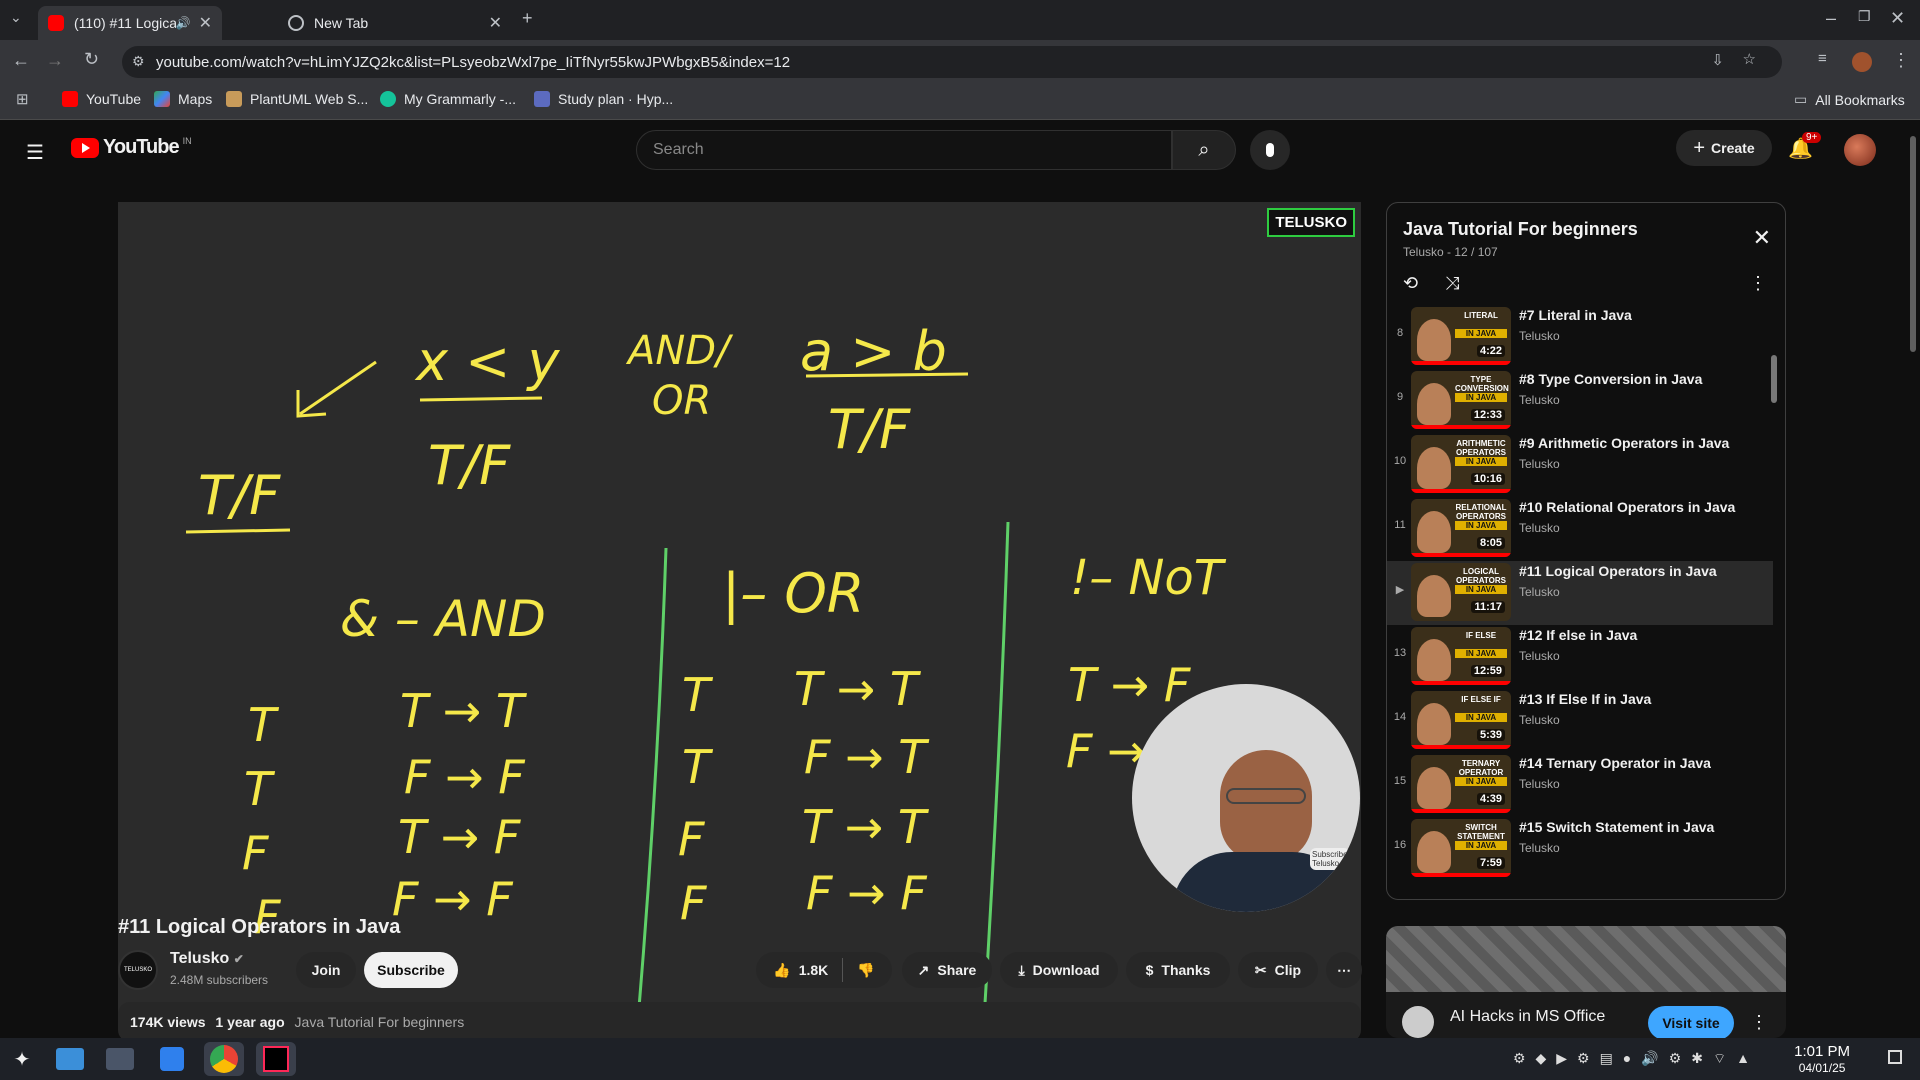 This screenshot has width=1920, height=1080. Describe the element at coordinates (1059, 970) in the screenshot. I see `download-button: ⤓ Download` at that location.